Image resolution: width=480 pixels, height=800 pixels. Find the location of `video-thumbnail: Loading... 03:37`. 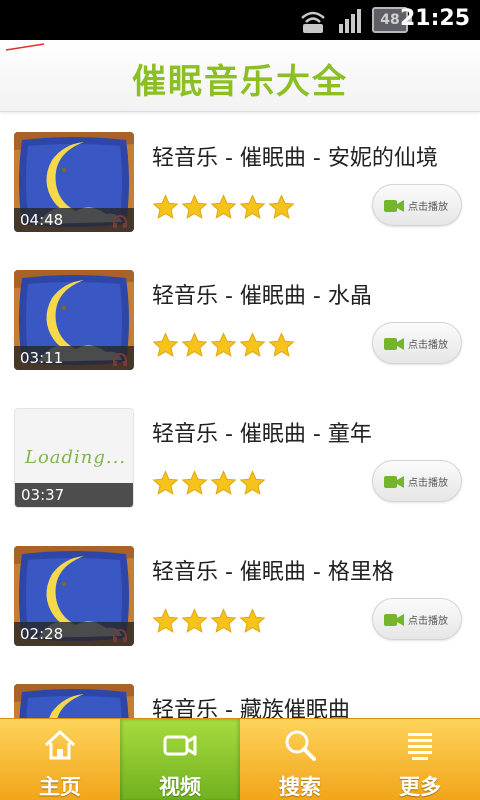

video-thumbnail: Loading... 03:37 is located at coordinates (74, 458).